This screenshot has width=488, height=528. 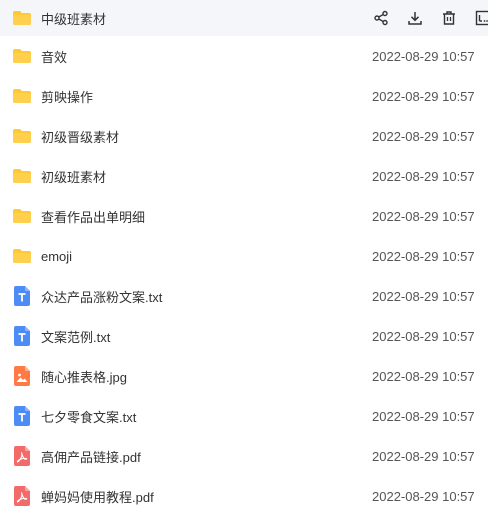 I want to click on file-row-2: 剪映操作 2022-08-29 10:57, so click(x=244, y=96).